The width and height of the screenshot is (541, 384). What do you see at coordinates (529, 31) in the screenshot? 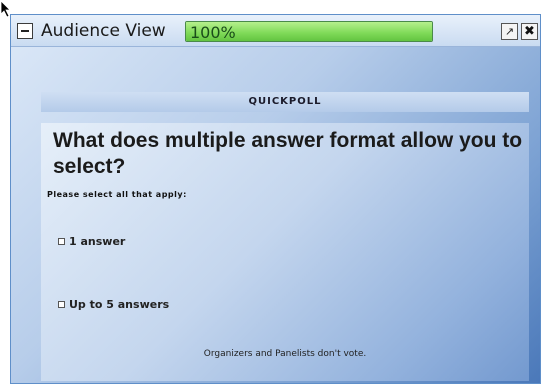
I see `close-icon: ✖` at bounding box center [529, 31].